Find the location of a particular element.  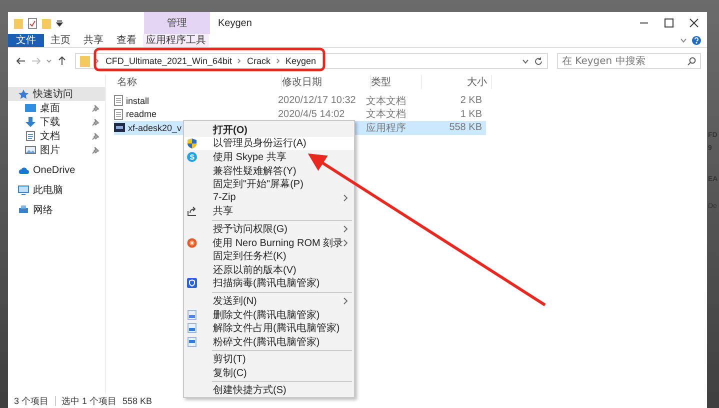

context-tab-header: 管理 is located at coordinates (177, 23).